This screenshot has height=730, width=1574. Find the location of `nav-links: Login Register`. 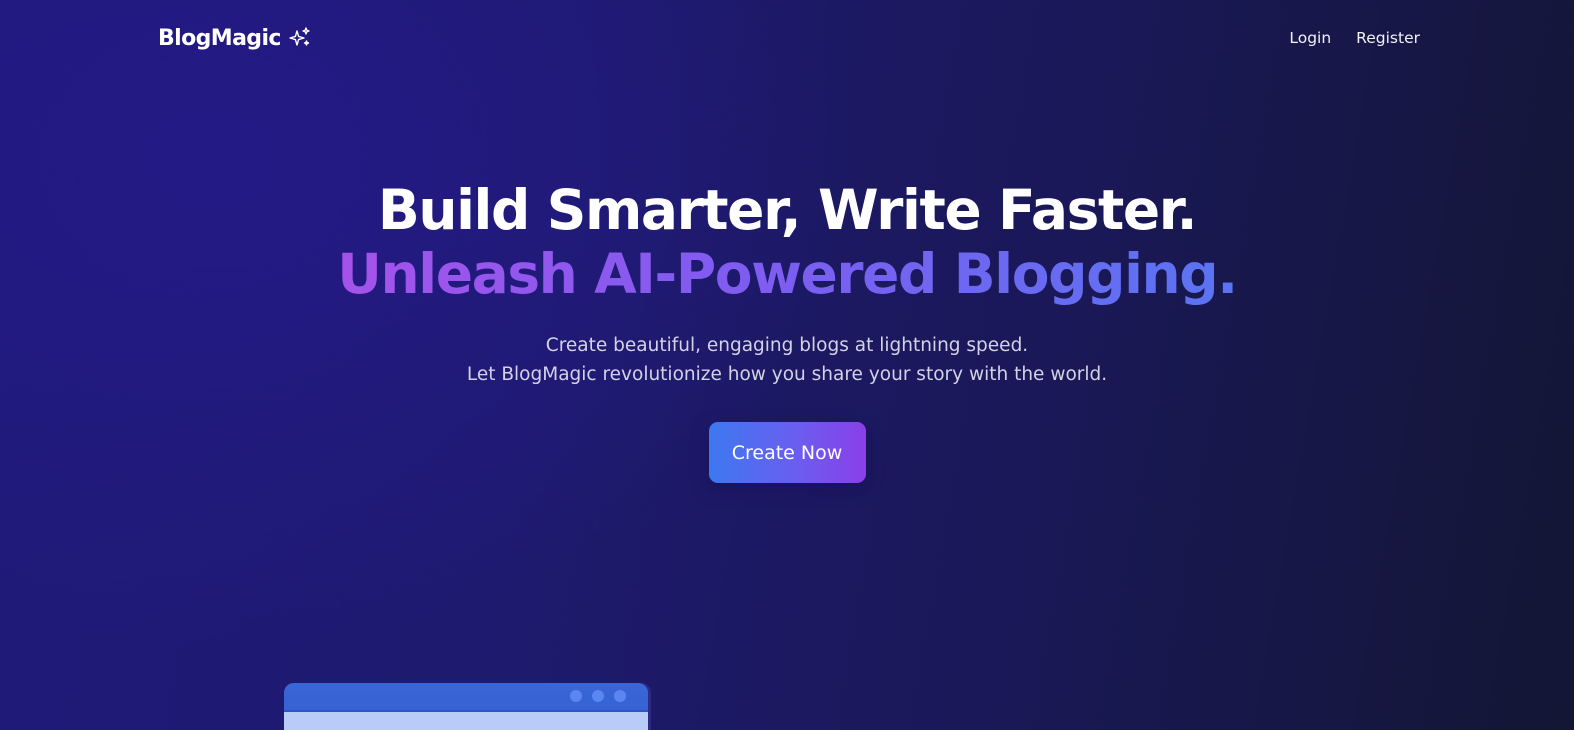

nav-links: Login Register is located at coordinates (1354, 38).